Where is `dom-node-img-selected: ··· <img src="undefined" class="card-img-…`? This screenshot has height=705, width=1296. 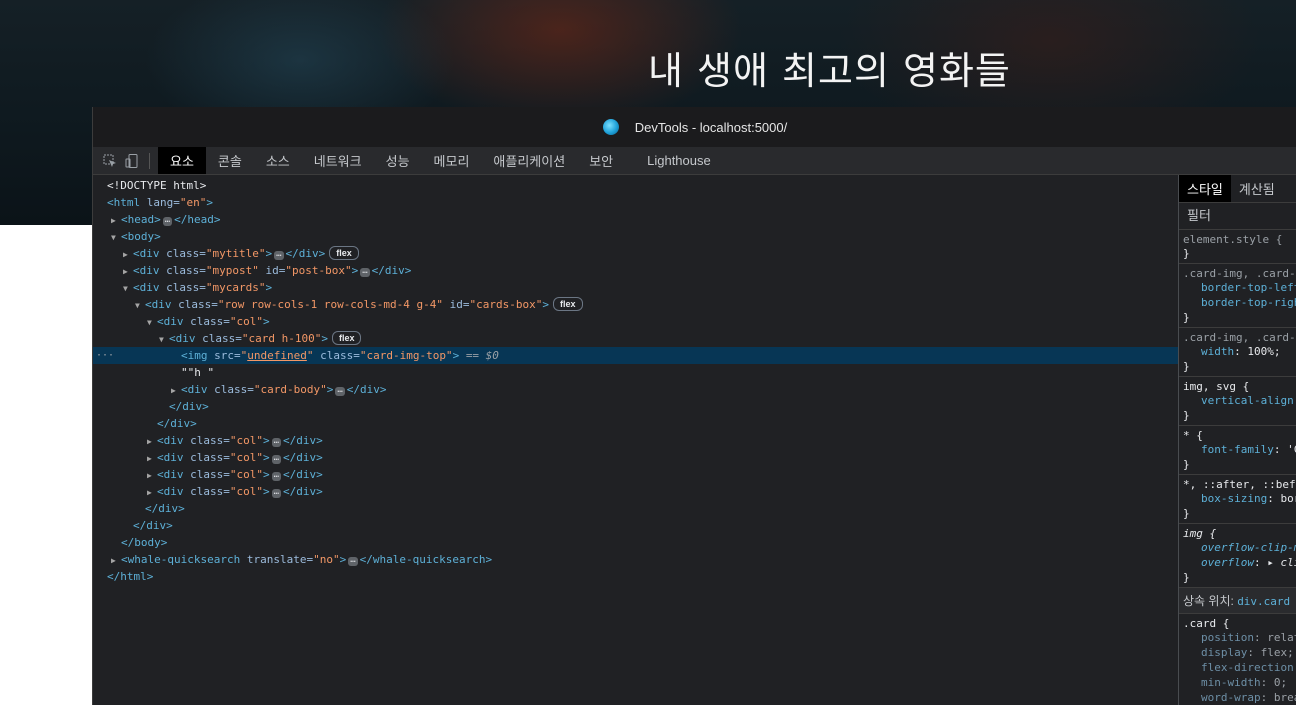
dom-node-img-selected: ··· <img src="undefined" class="card-img-… is located at coordinates (679, 355).